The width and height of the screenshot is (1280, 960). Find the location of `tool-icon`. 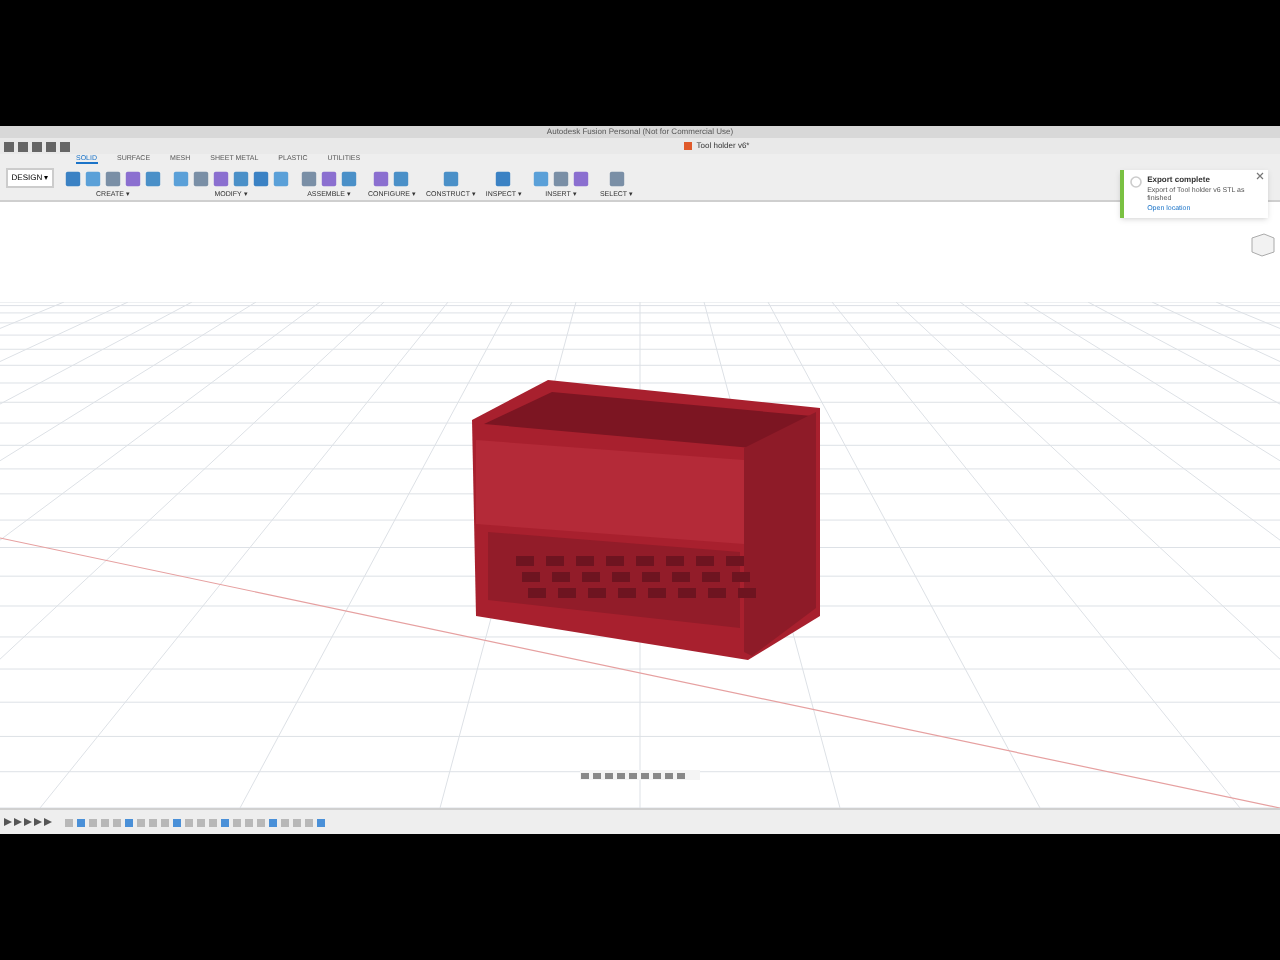

tool-icon is located at coordinates (450, 179).